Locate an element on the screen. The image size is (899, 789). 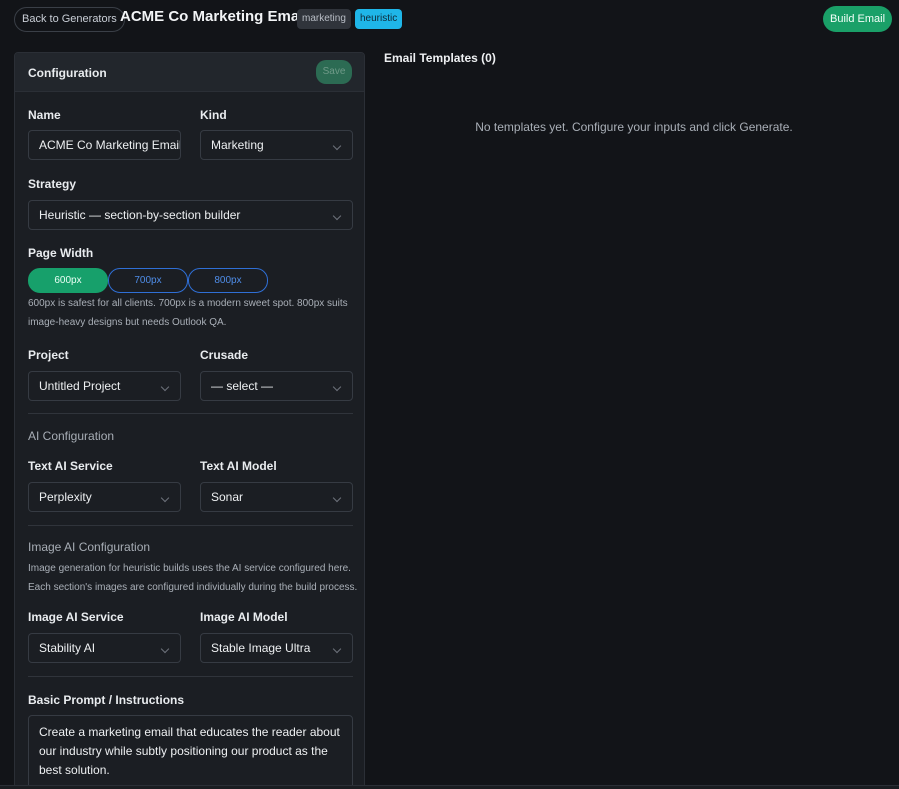
tag-badge-heuristic: heuristic is located at coordinates (379, 19).